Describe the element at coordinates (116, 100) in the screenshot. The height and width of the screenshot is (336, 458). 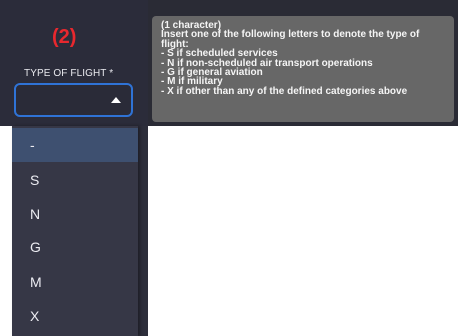
I see `caret-up-icon` at that location.